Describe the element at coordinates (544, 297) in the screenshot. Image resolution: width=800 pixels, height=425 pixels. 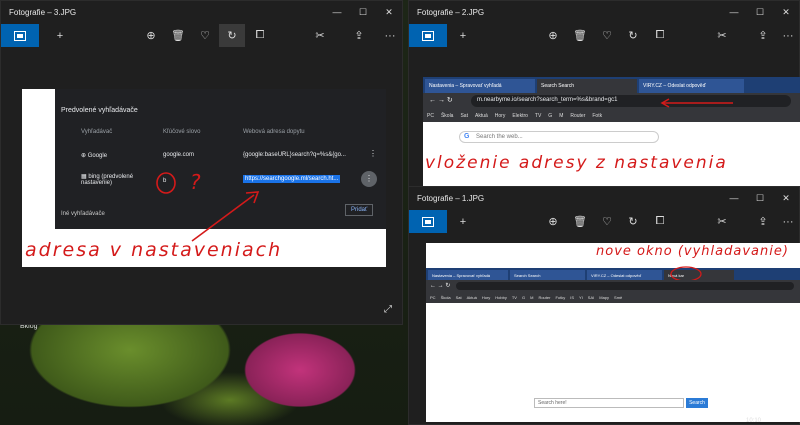
I see `bookmark: Router` at that location.